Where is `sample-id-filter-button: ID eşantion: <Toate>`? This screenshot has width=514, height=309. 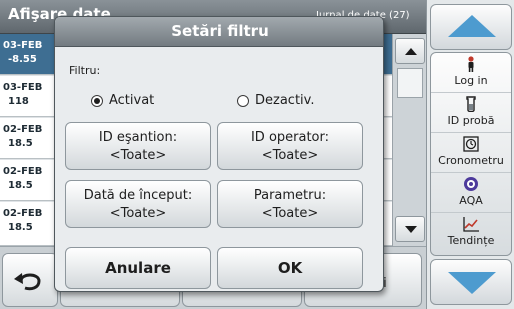
sample-id-filter-button: ID eşantion: <Toate> is located at coordinates (138, 146).